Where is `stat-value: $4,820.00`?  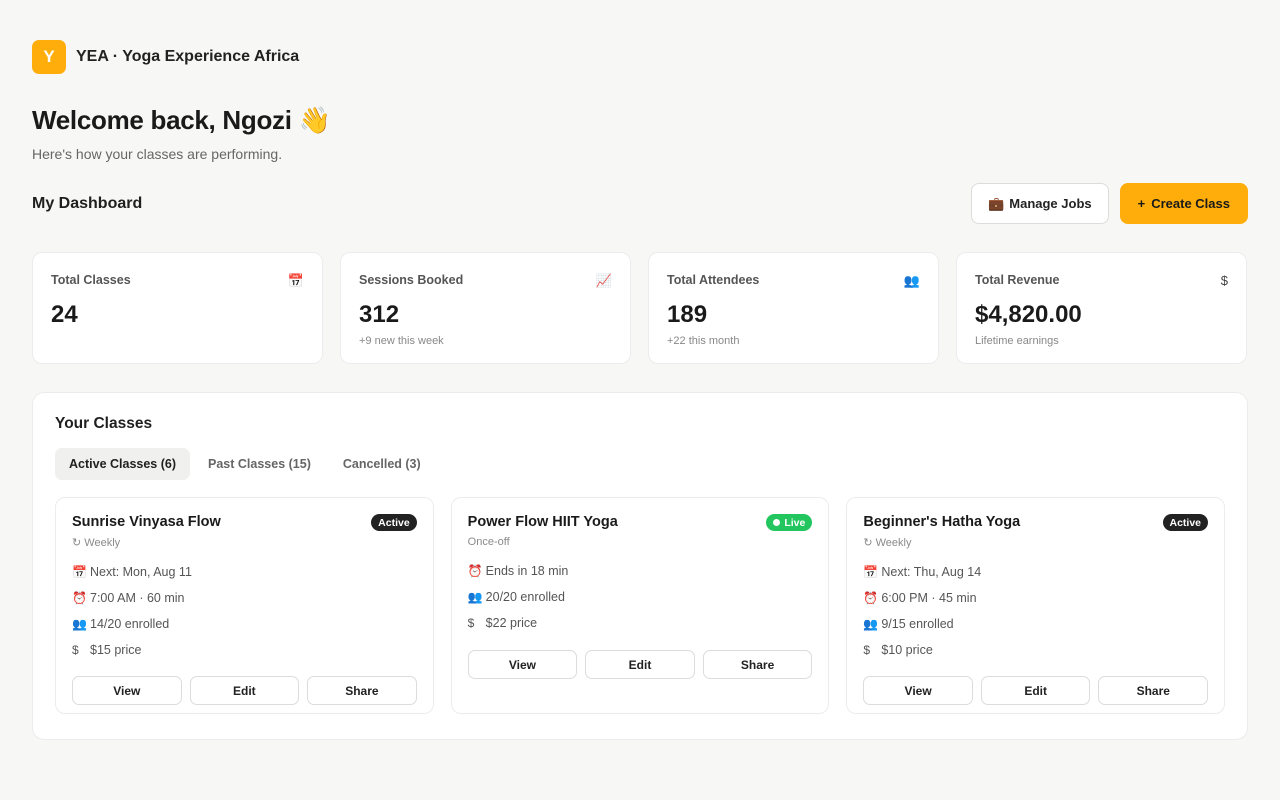 stat-value: $4,820.00 is located at coordinates (1028, 314).